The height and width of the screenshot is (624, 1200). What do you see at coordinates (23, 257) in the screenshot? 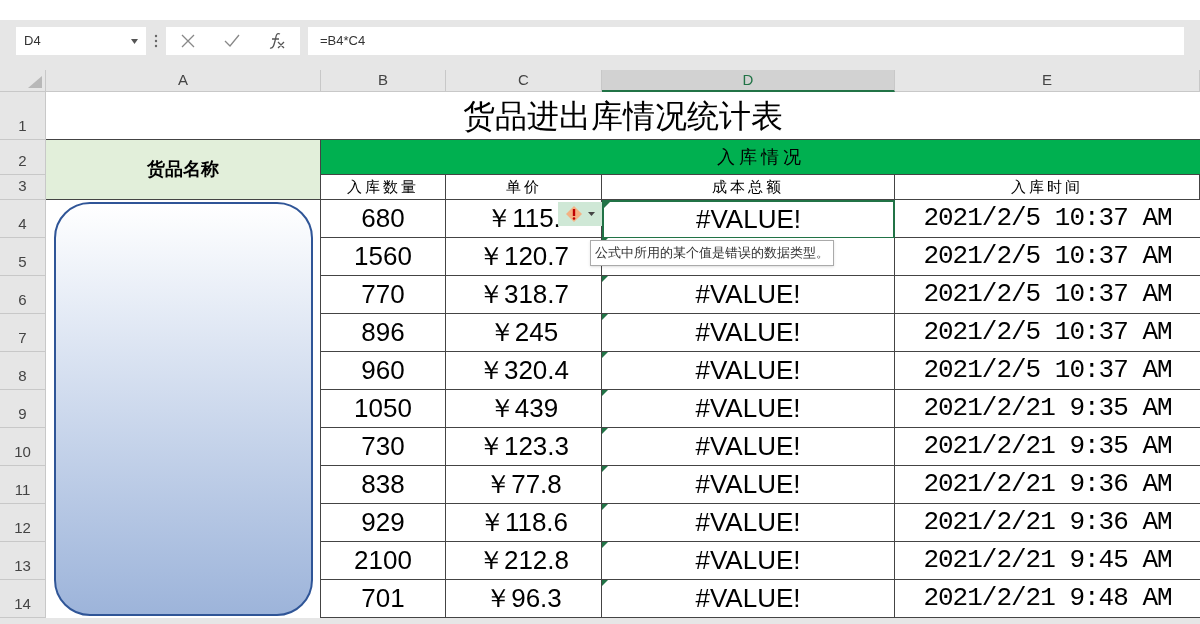
I see `row-header: 5` at bounding box center [23, 257].